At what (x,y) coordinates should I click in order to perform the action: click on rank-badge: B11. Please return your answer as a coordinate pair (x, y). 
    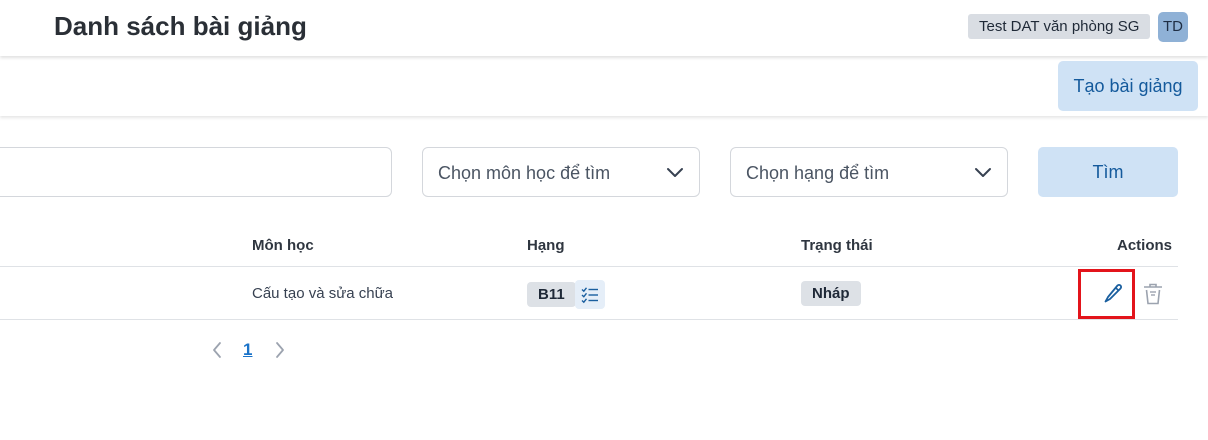
    Looking at the image, I should click on (551, 294).